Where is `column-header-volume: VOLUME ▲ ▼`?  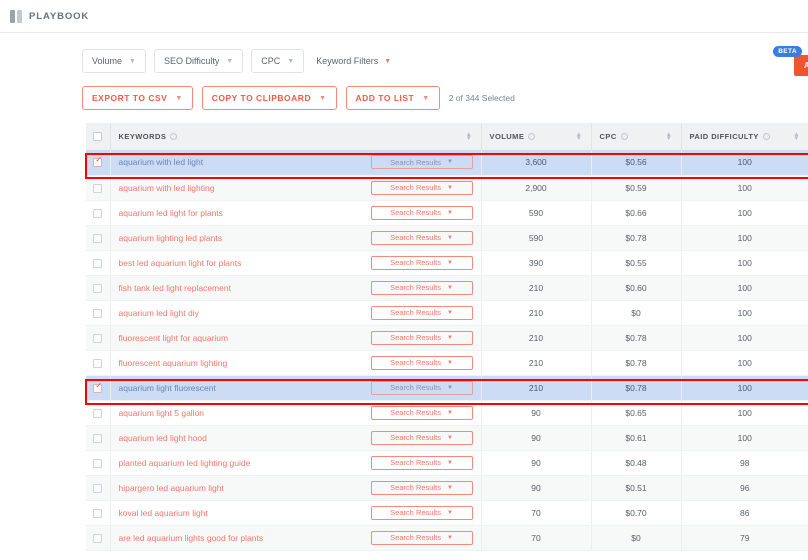
column-header-volume: VOLUME ▲ ▼ is located at coordinates (536, 136).